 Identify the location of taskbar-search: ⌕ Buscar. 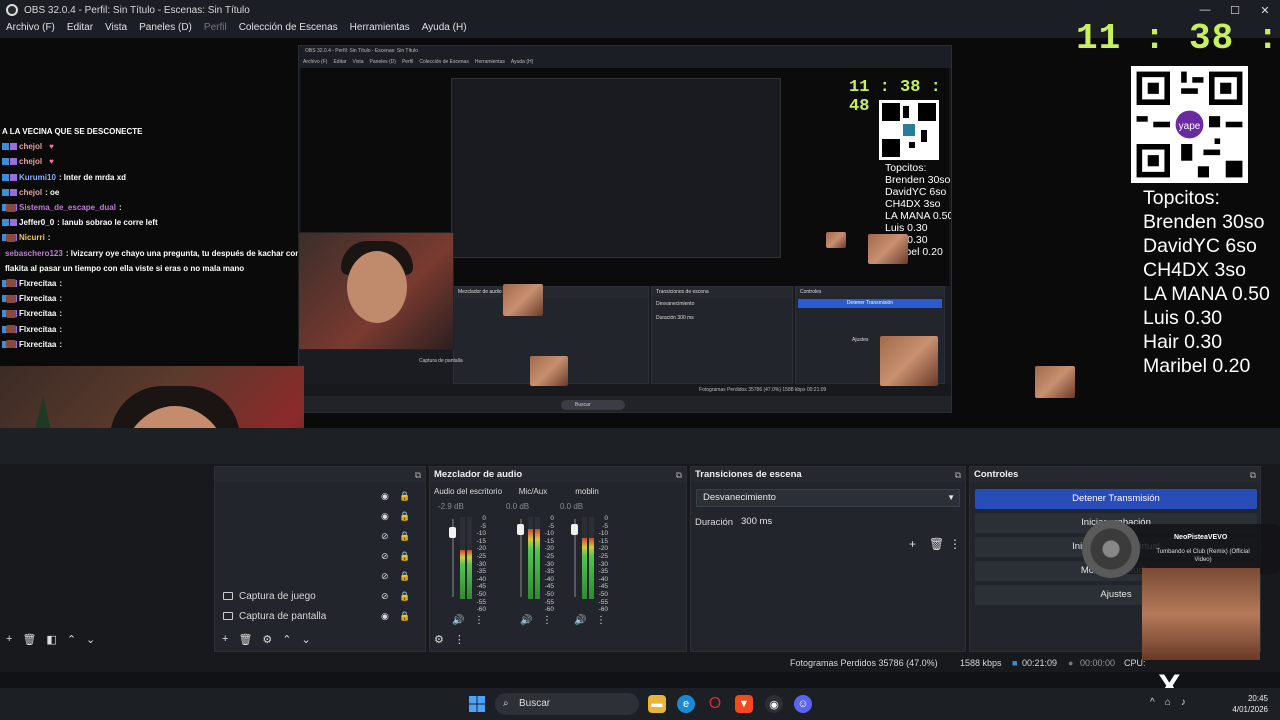
(567, 704).